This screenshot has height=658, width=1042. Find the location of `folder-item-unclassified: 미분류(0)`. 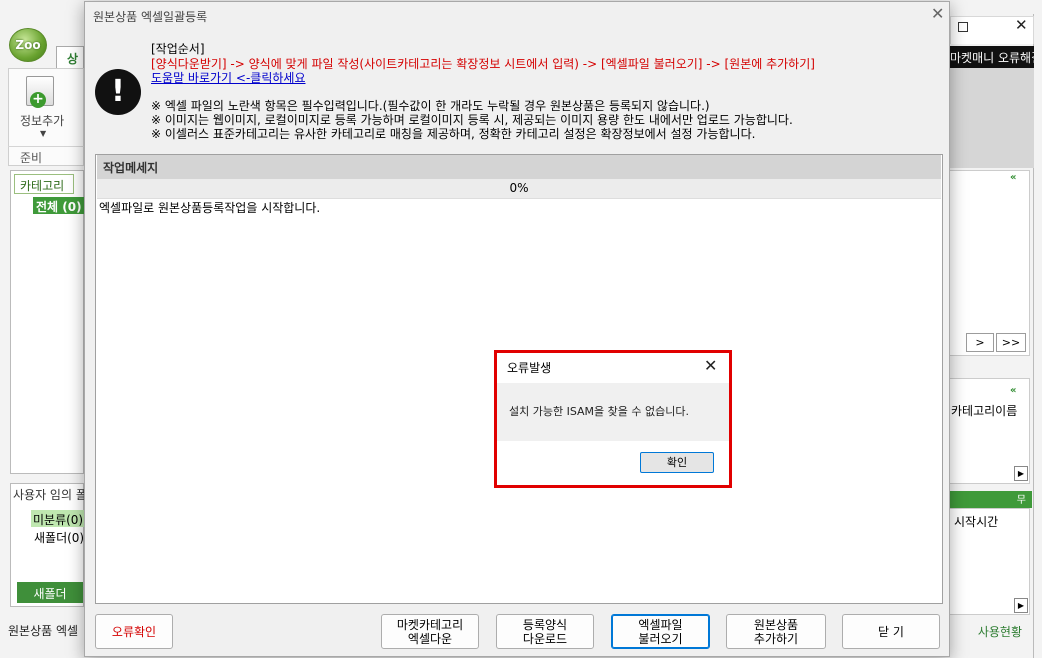

folder-item-unclassified: 미분류(0) is located at coordinates (57, 518).